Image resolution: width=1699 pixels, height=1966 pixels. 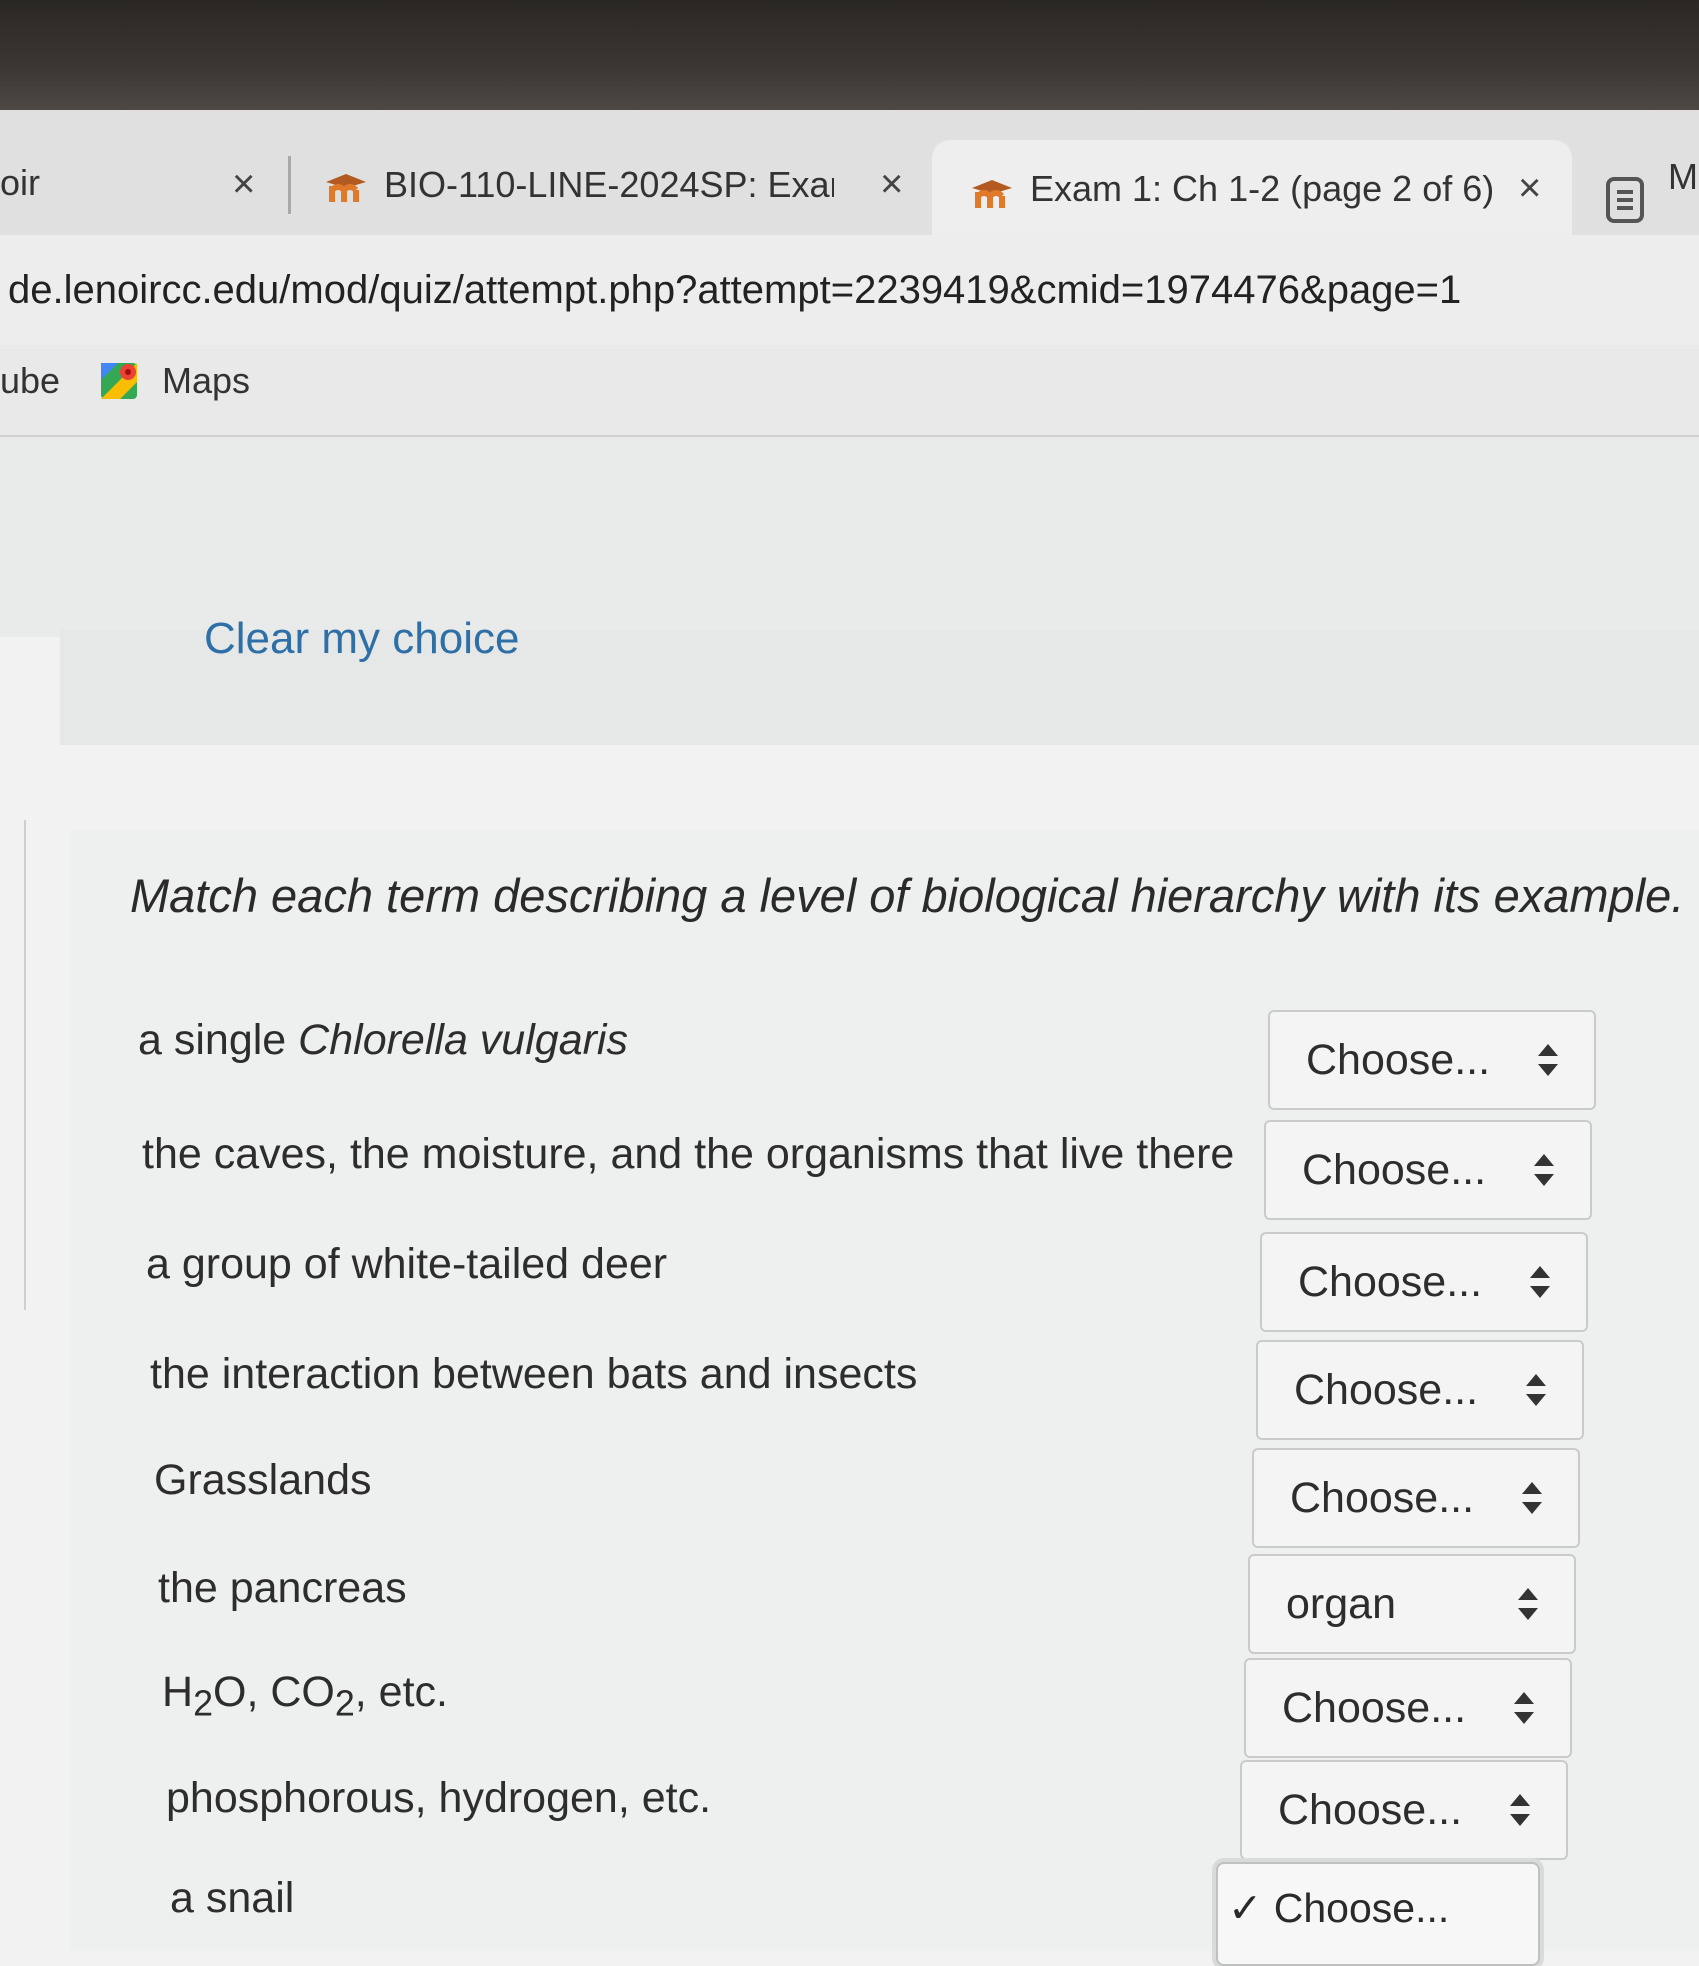 I want to click on match-term: the pancreas, so click(x=282, y=1588).